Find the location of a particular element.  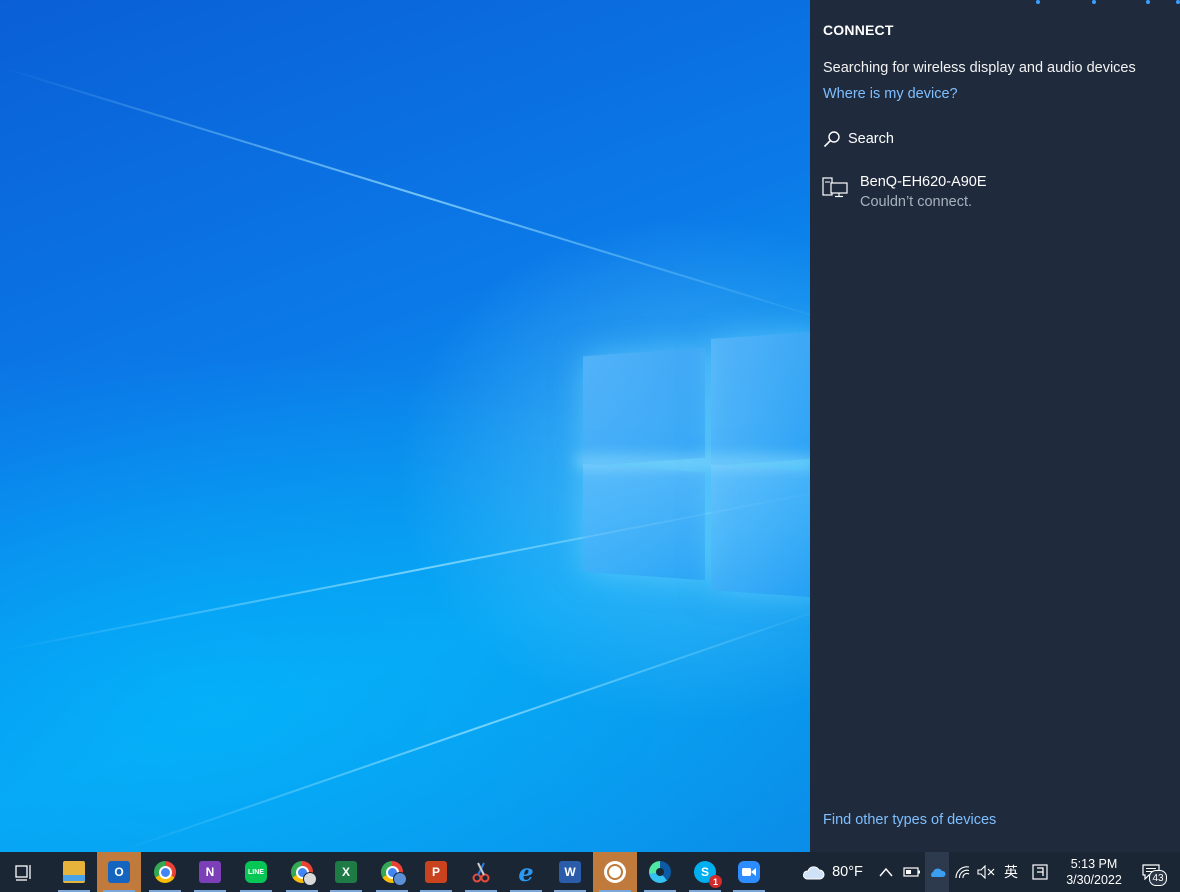

progress-dots is located at coordinates (1095, 2).